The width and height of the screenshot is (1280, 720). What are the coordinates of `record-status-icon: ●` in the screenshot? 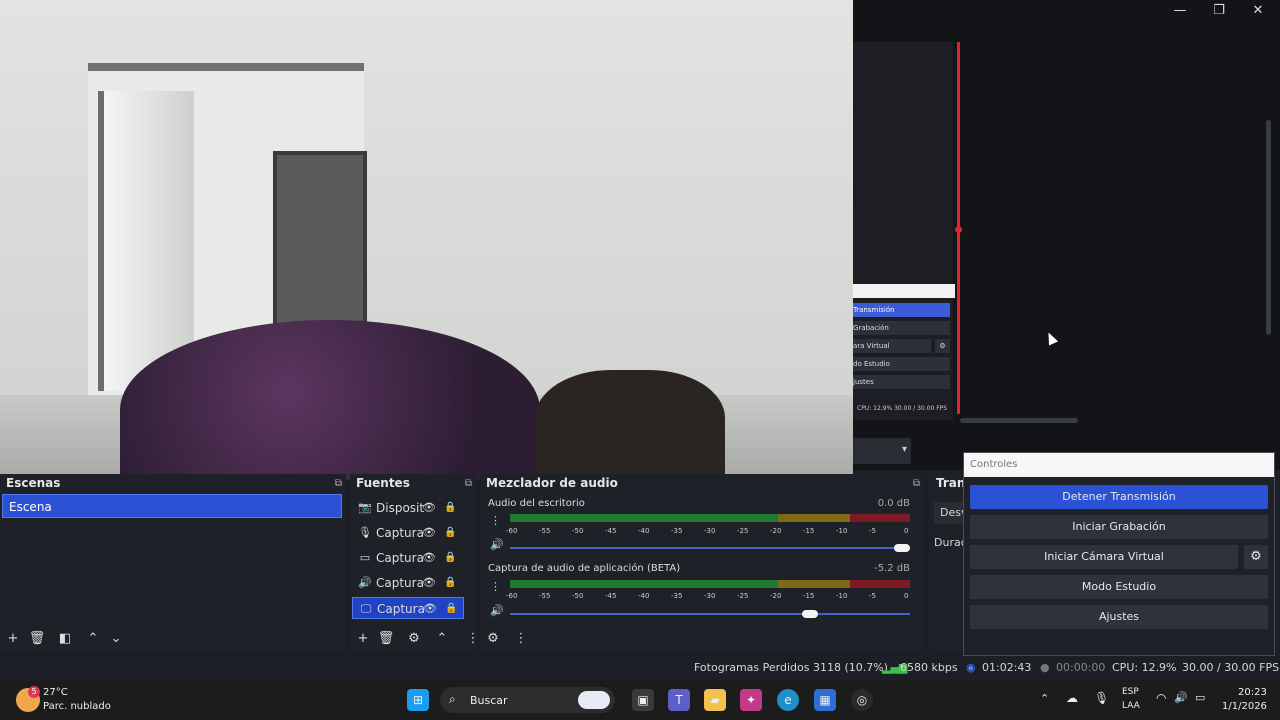 It's located at (1045, 667).